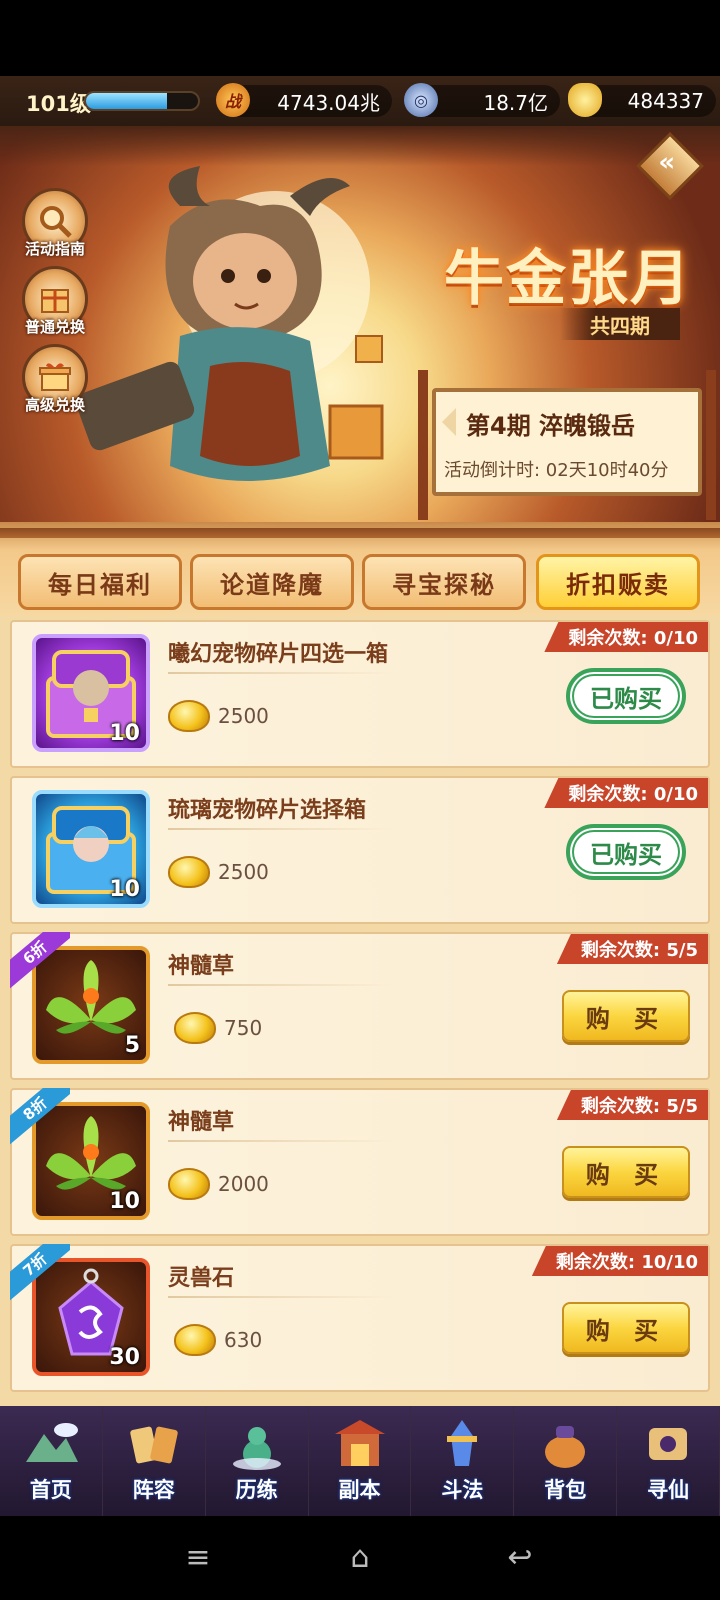 This screenshot has width=720, height=1600. I want to click on price-value: 630, so click(243, 1340).